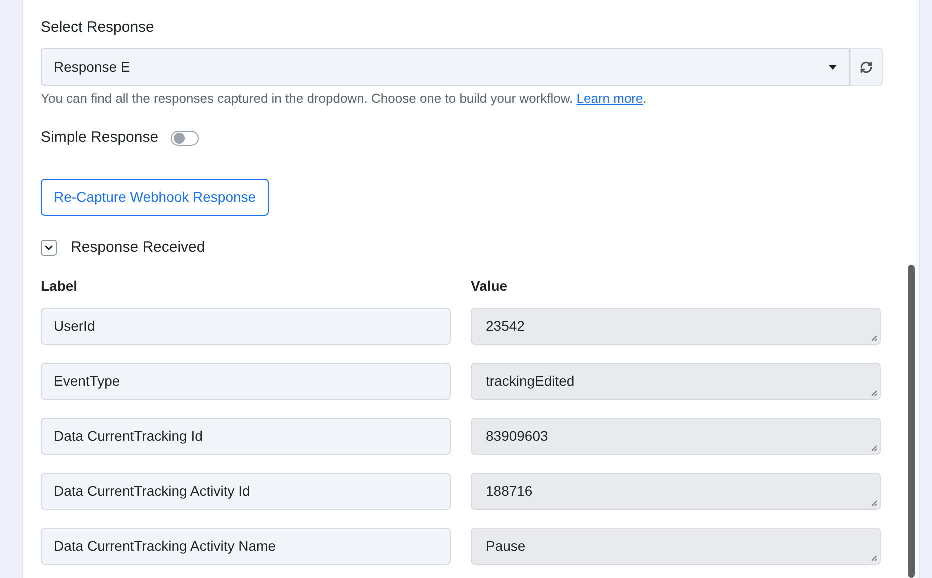 This screenshot has width=932, height=578. Describe the element at coordinates (138, 248) in the screenshot. I see `section-title: Response Received` at that location.